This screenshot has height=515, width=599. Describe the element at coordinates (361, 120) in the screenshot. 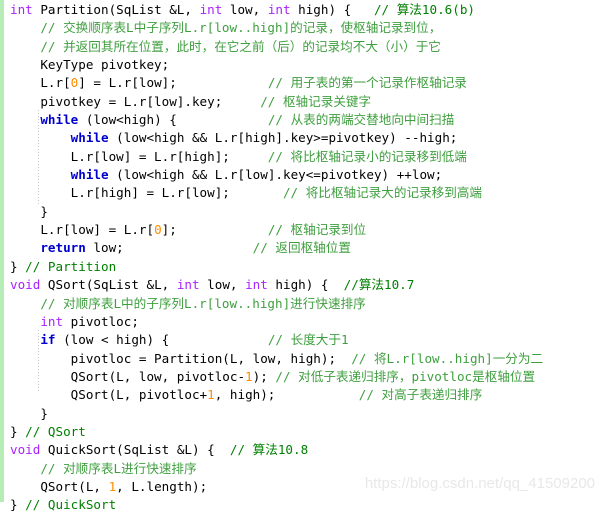

I see `code-token: // 从表的两端交替地向中间扫描` at that location.